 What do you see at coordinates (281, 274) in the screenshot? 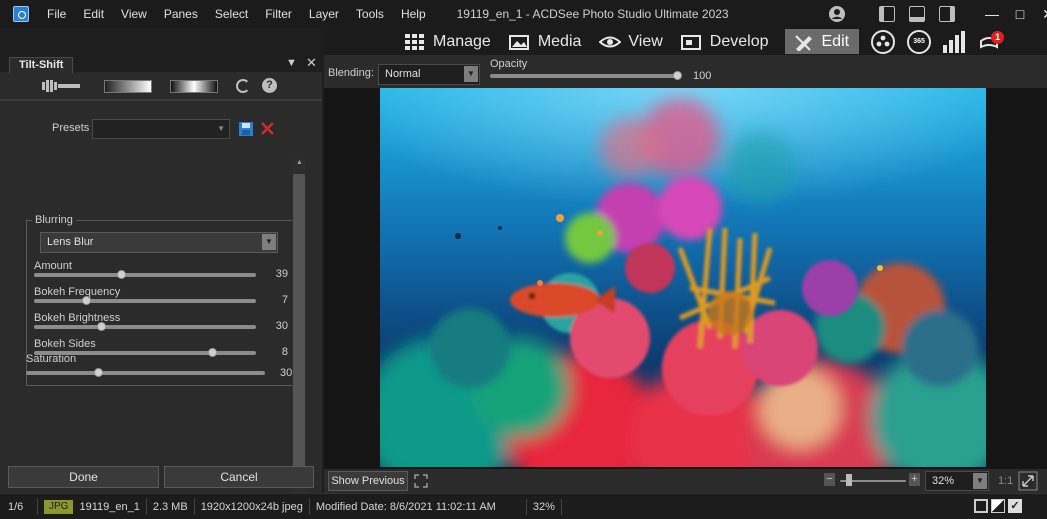
I see `amount-value: 39` at bounding box center [281, 274].